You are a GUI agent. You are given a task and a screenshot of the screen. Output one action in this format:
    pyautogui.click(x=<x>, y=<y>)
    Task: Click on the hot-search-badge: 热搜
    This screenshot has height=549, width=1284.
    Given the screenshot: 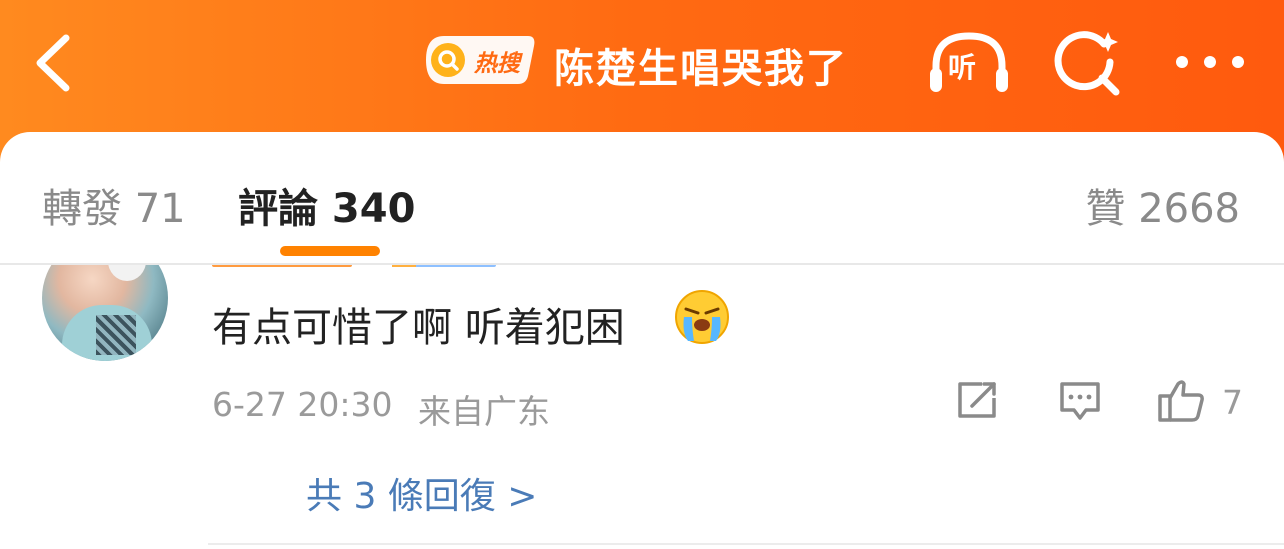 What is the action you would take?
    pyautogui.click(x=480, y=60)
    